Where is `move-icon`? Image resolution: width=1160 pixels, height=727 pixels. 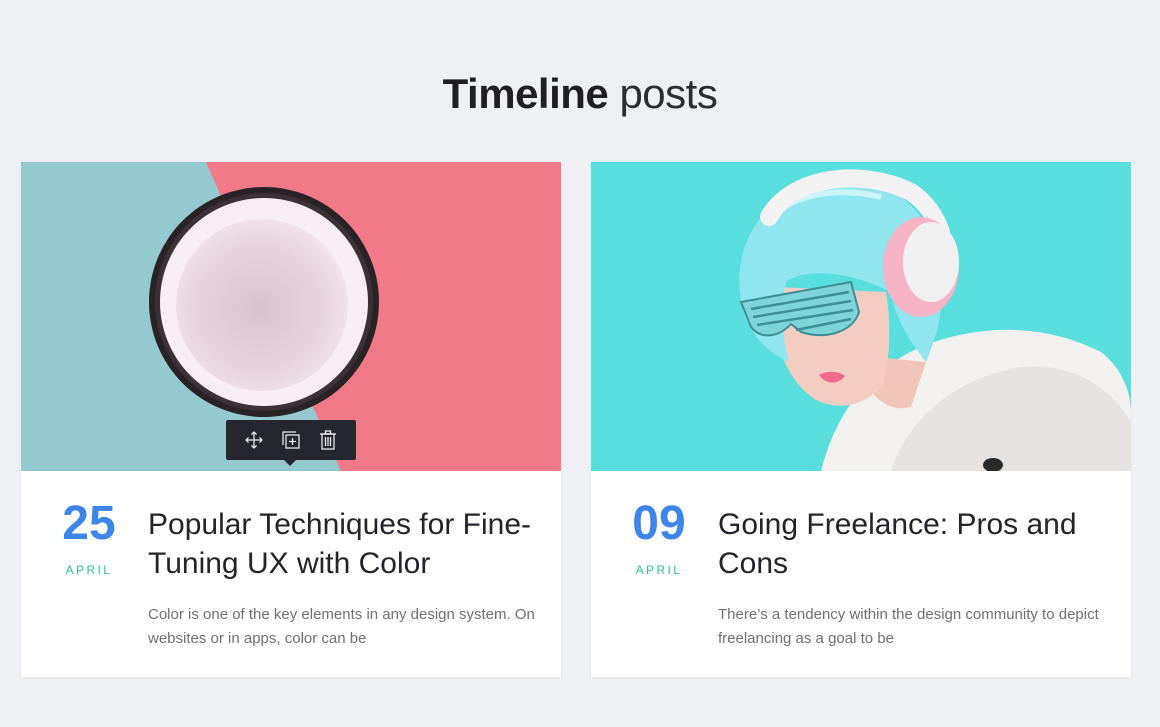 move-icon is located at coordinates (254, 440).